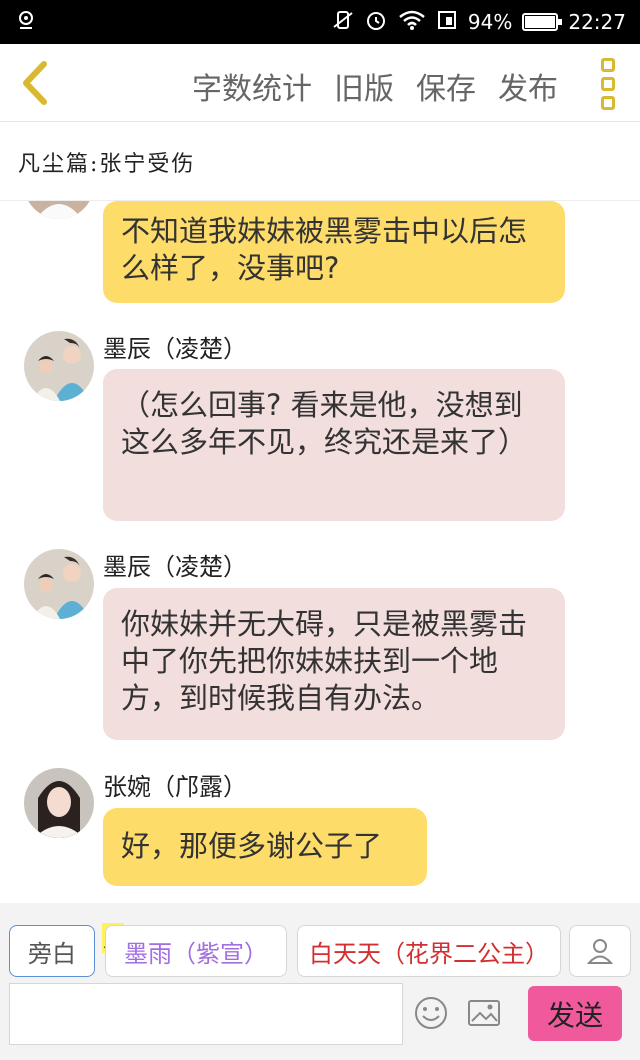  I want to click on location-icon, so click(26, 22).